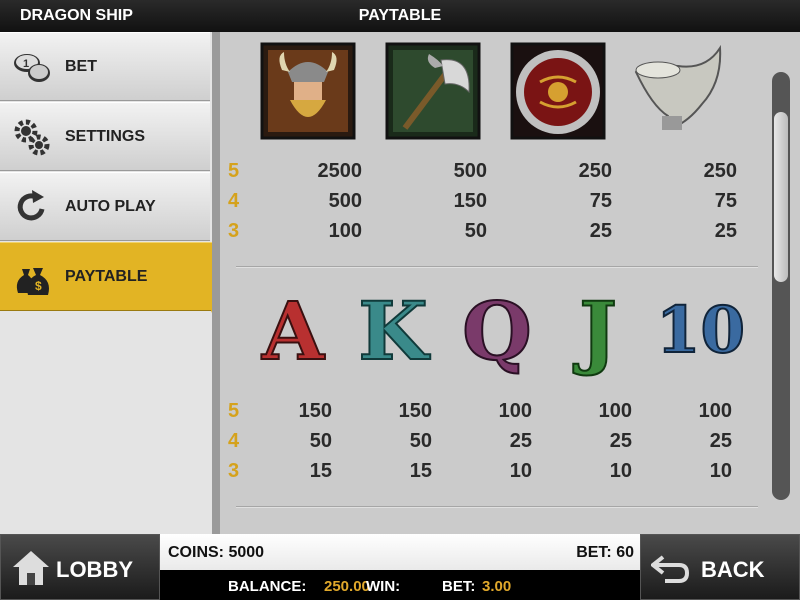 This screenshot has height=600, width=800. I want to click on win-label: WIN:, so click(383, 586).